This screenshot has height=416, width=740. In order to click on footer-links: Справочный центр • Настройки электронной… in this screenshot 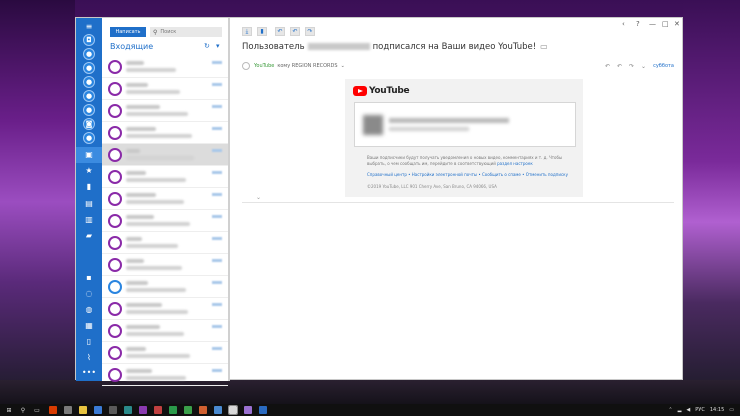, I will do `click(472, 174)`.